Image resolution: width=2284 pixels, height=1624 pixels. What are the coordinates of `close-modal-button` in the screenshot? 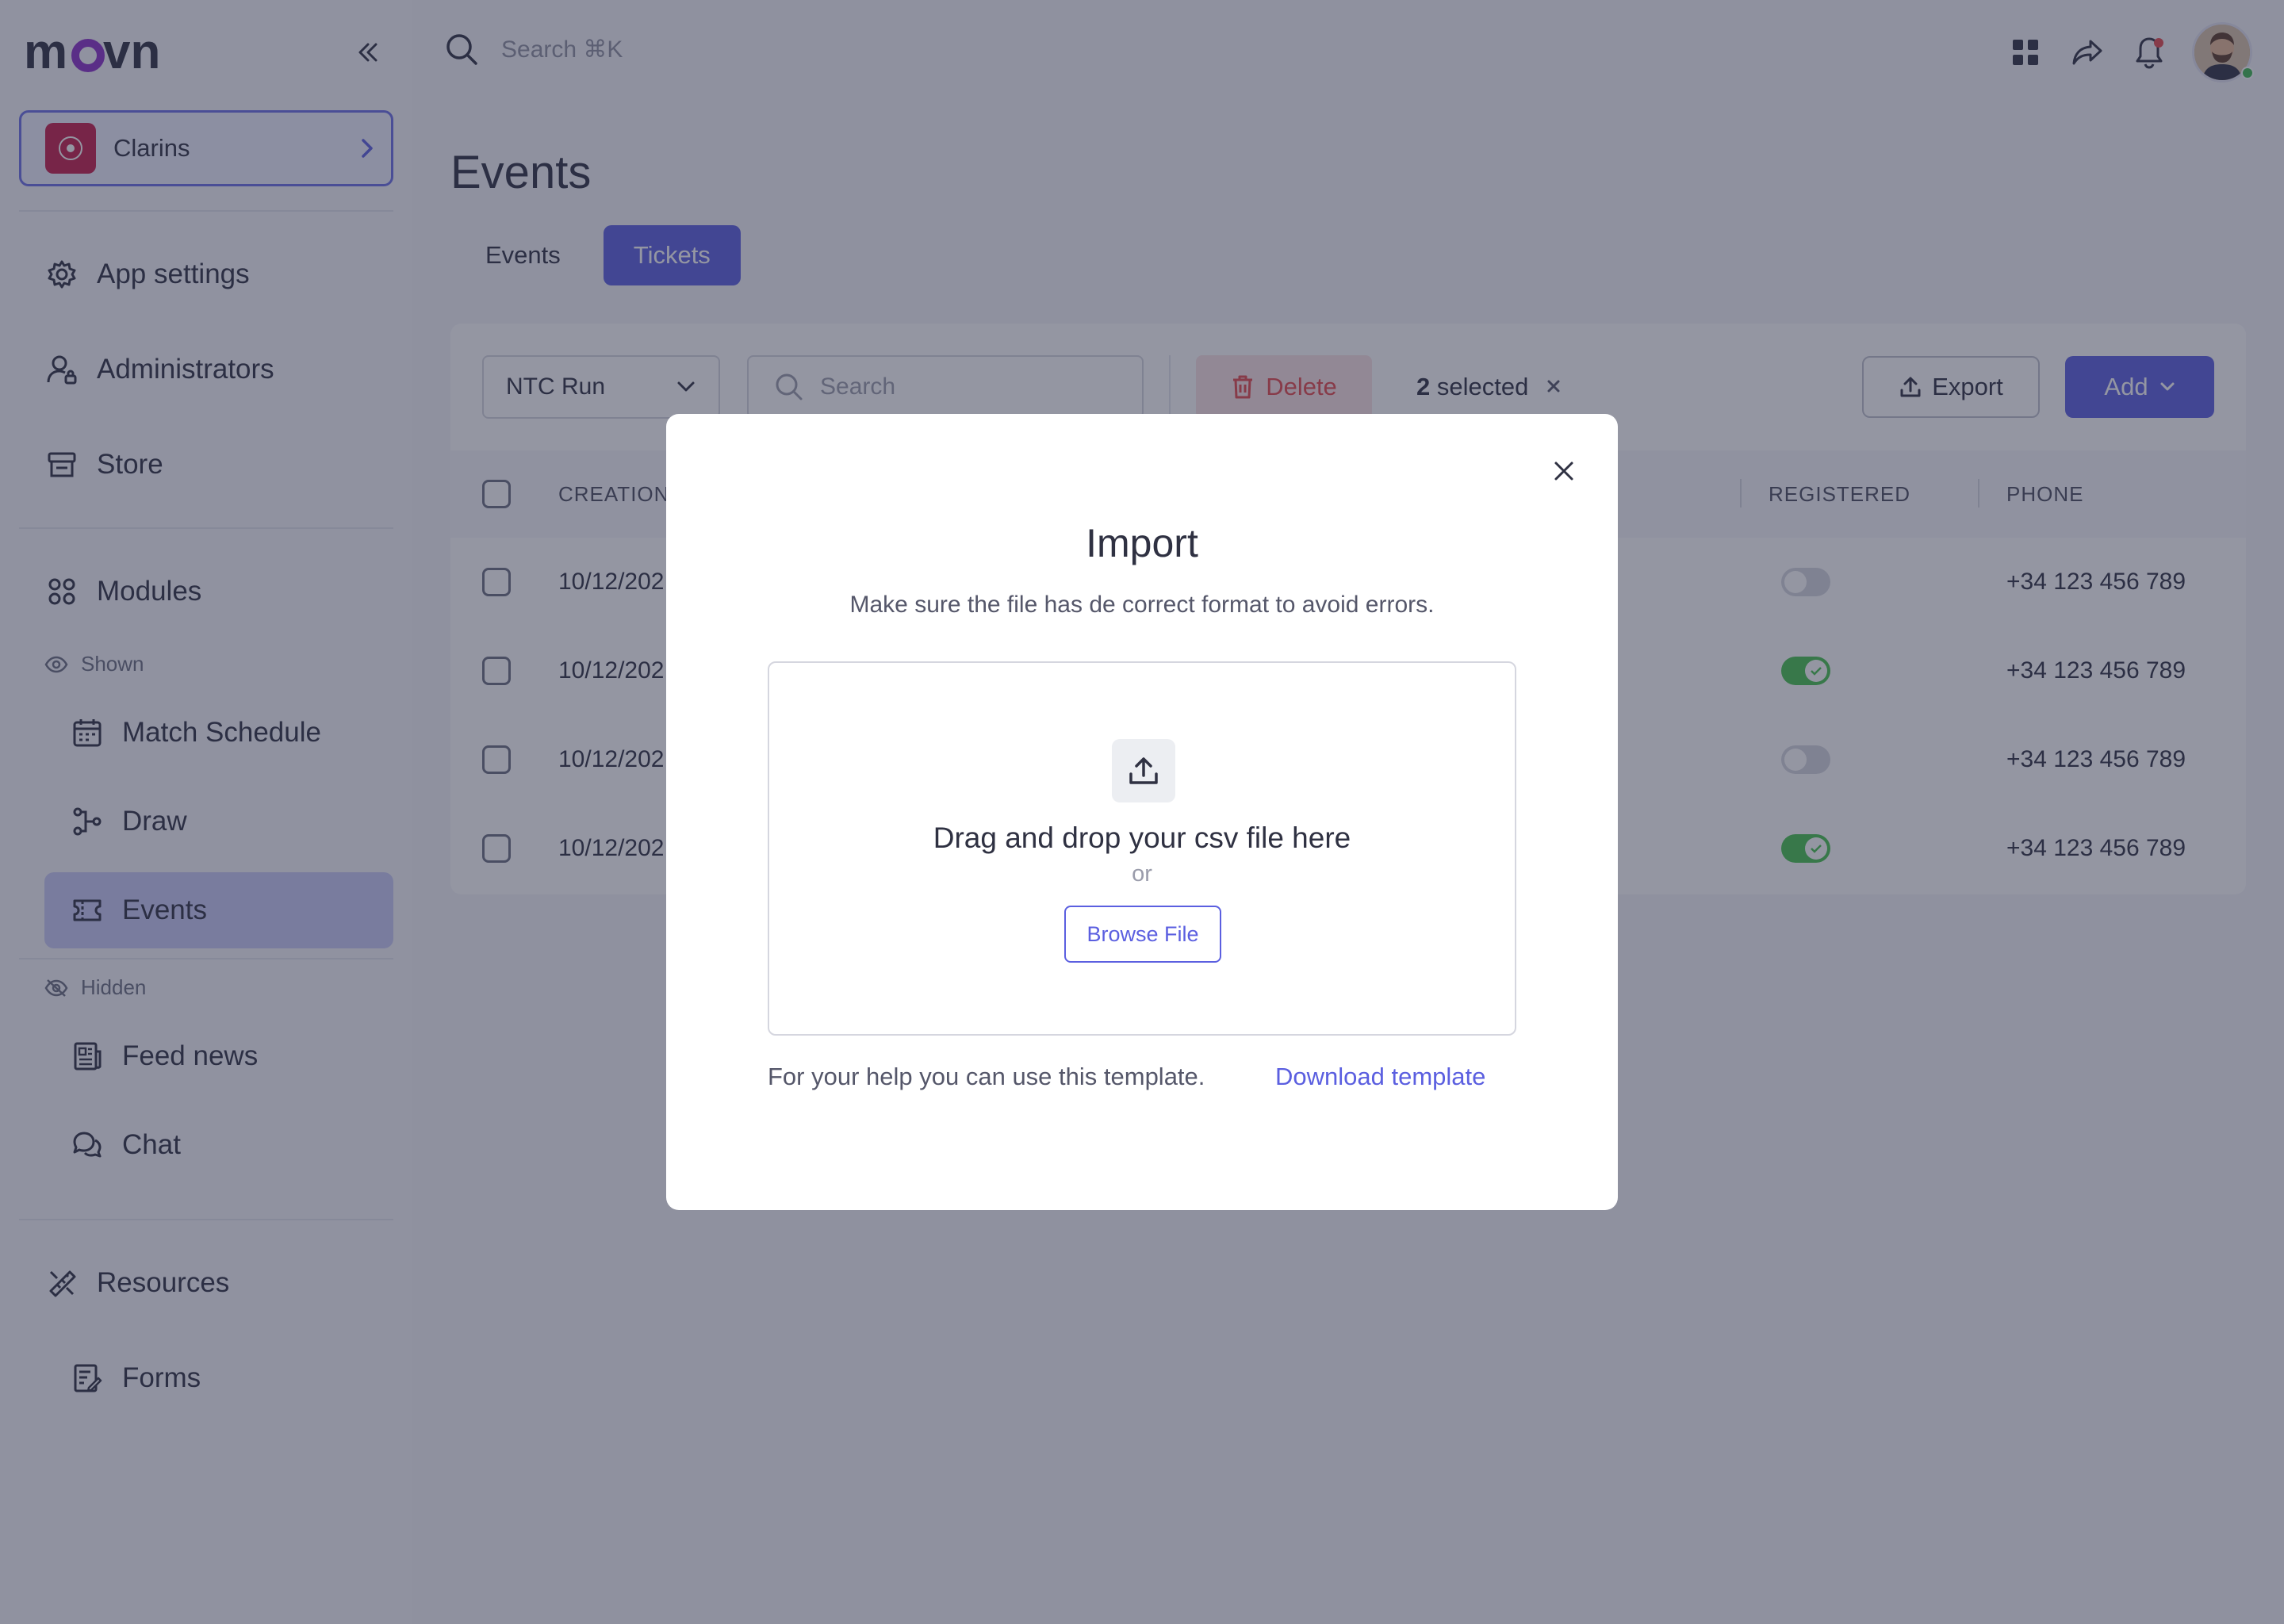 It's located at (1564, 471).